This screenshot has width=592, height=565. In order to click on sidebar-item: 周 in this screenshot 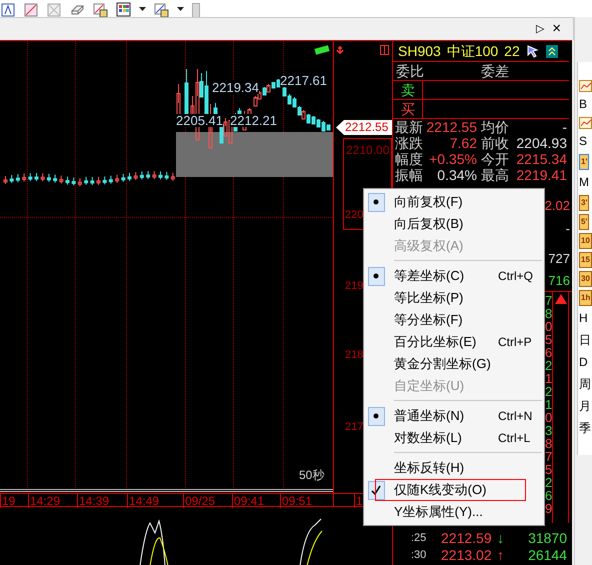, I will do `click(585, 384)`.